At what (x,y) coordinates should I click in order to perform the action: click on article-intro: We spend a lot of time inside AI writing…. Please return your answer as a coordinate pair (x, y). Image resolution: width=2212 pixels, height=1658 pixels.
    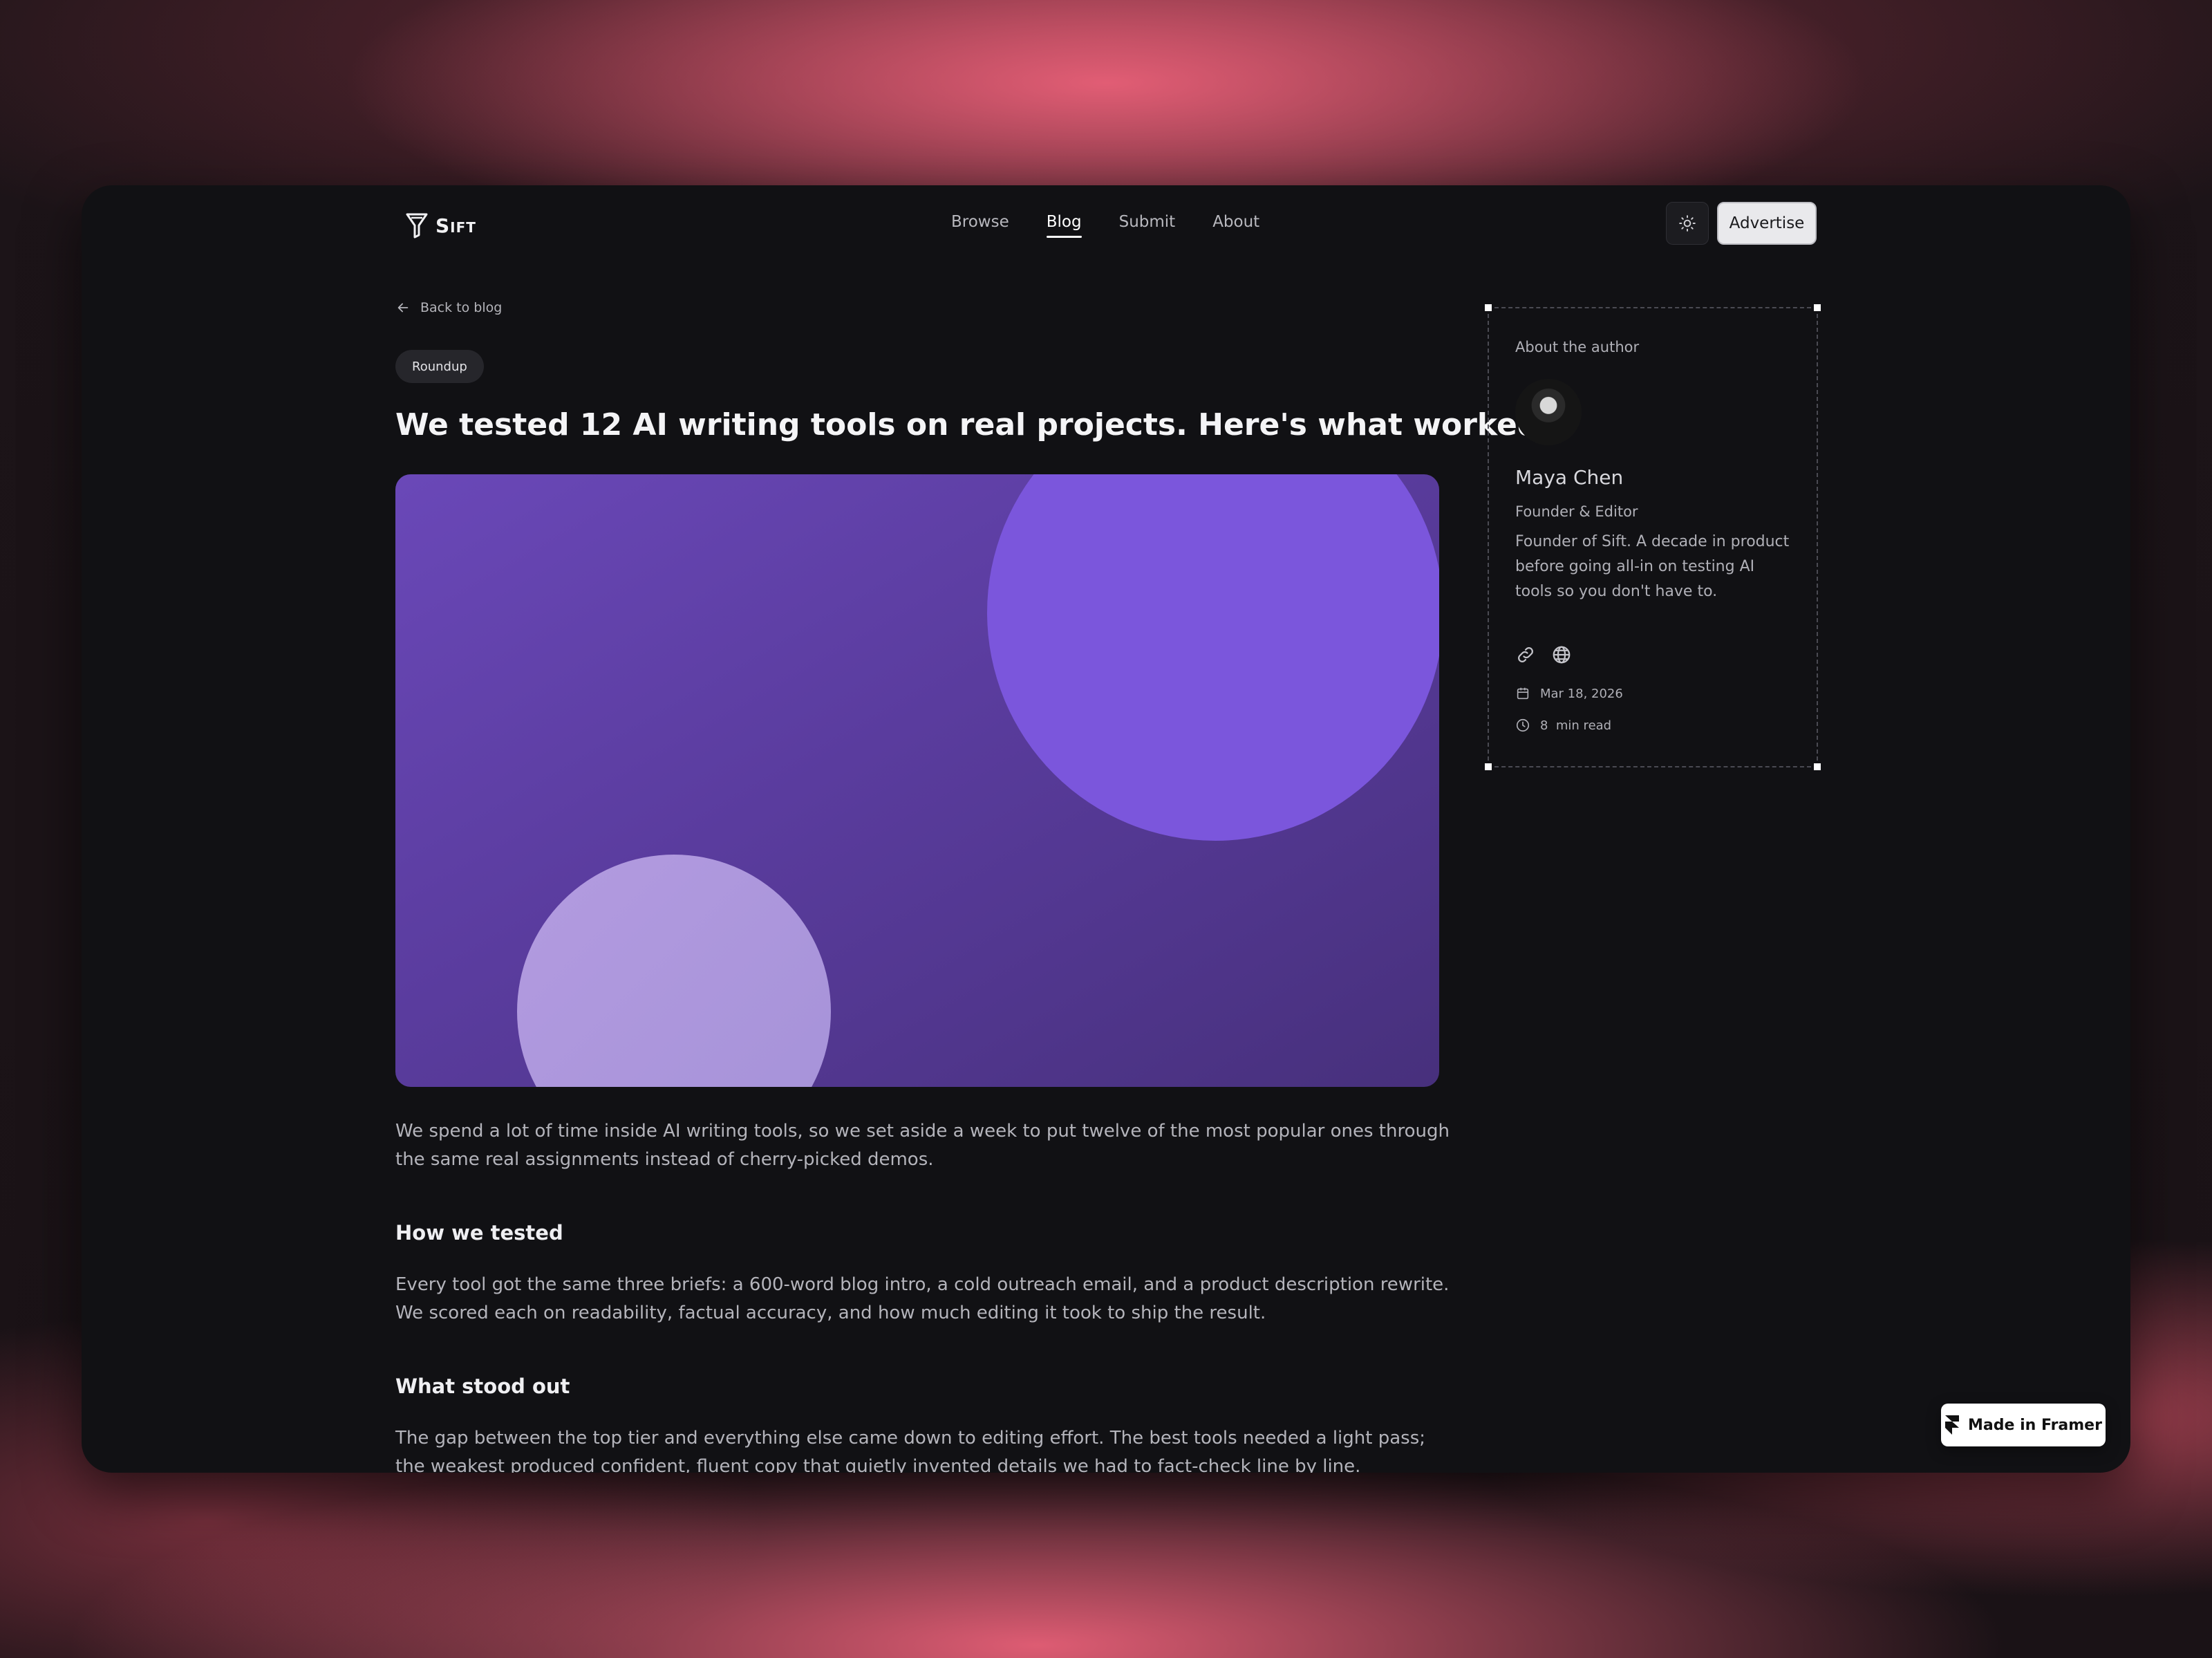
    Looking at the image, I should click on (922, 1145).